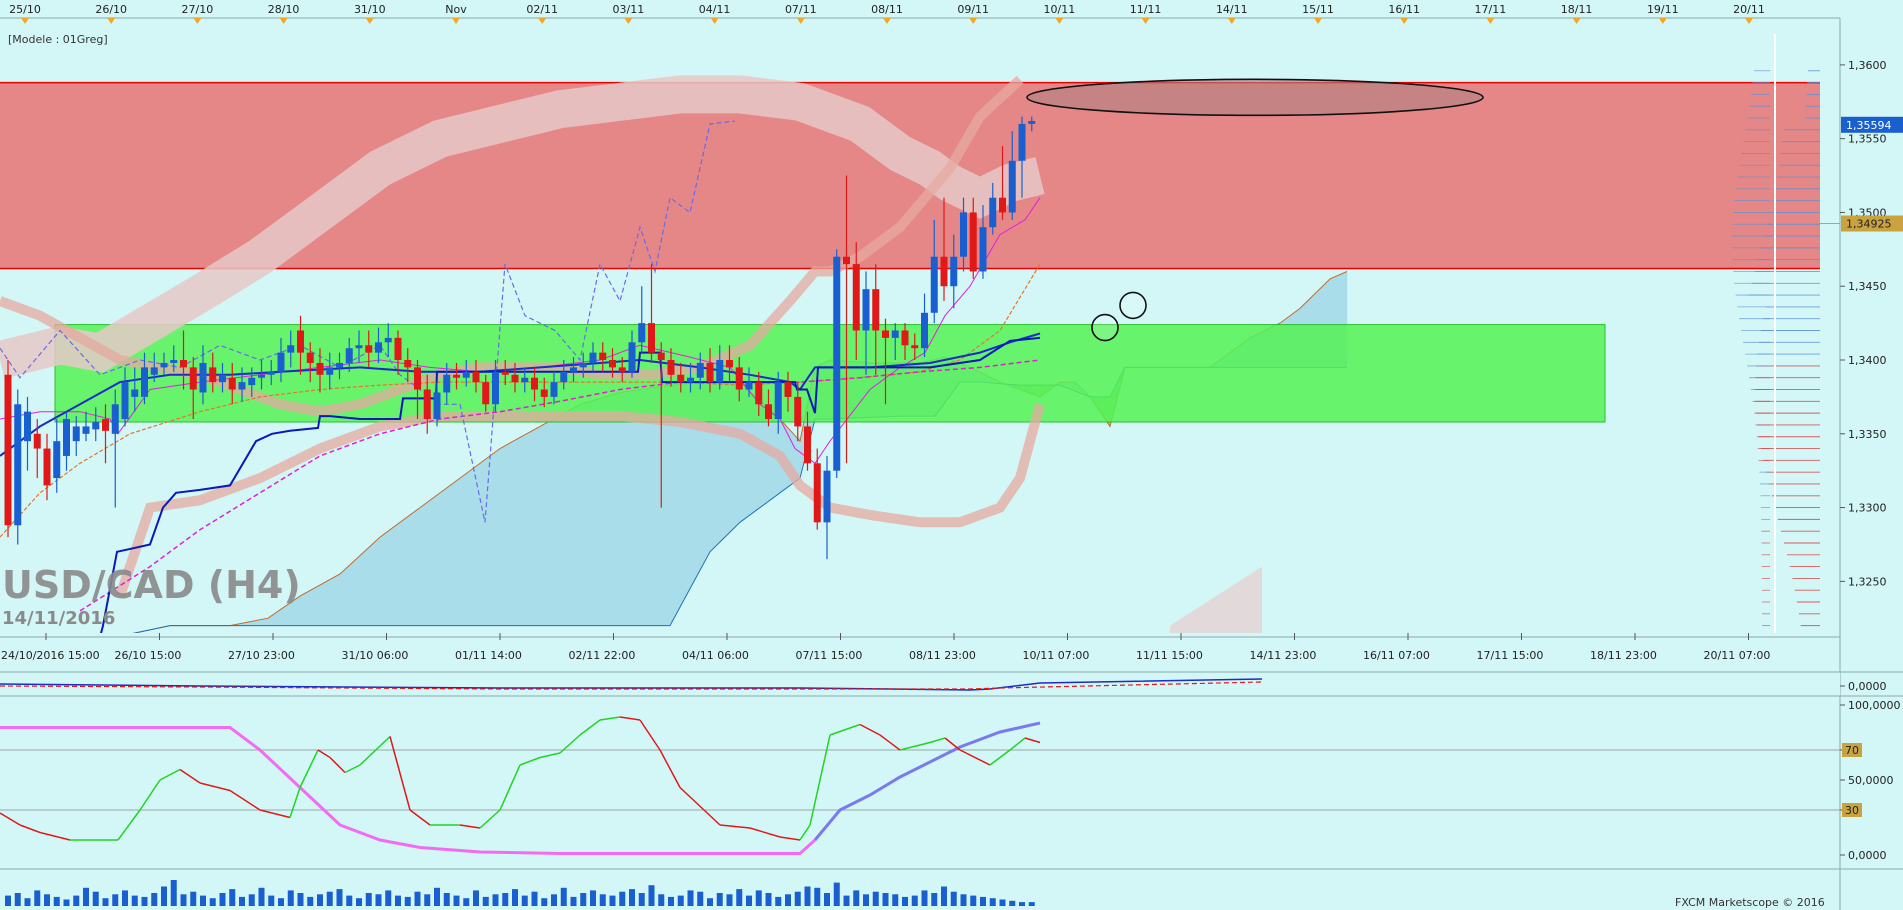 The height and width of the screenshot is (910, 1903). I want to click on price-tick-label: 1,3450, so click(1867, 286).